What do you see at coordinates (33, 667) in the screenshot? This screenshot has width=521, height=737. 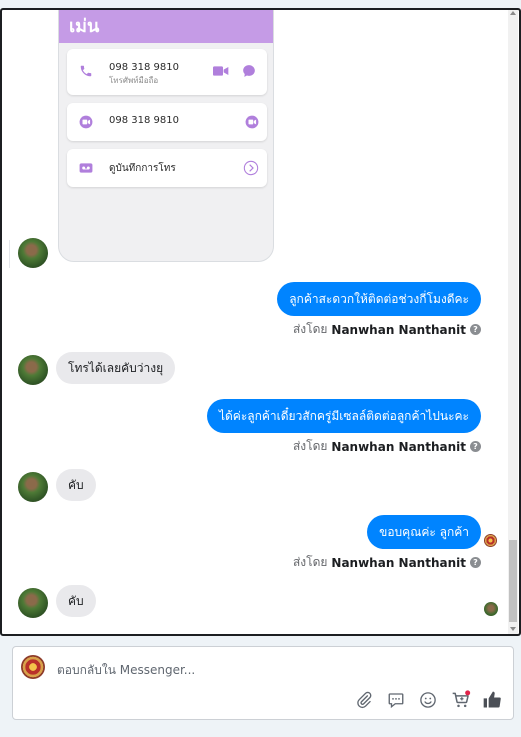 I see `page-avatar` at bounding box center [33, 667].